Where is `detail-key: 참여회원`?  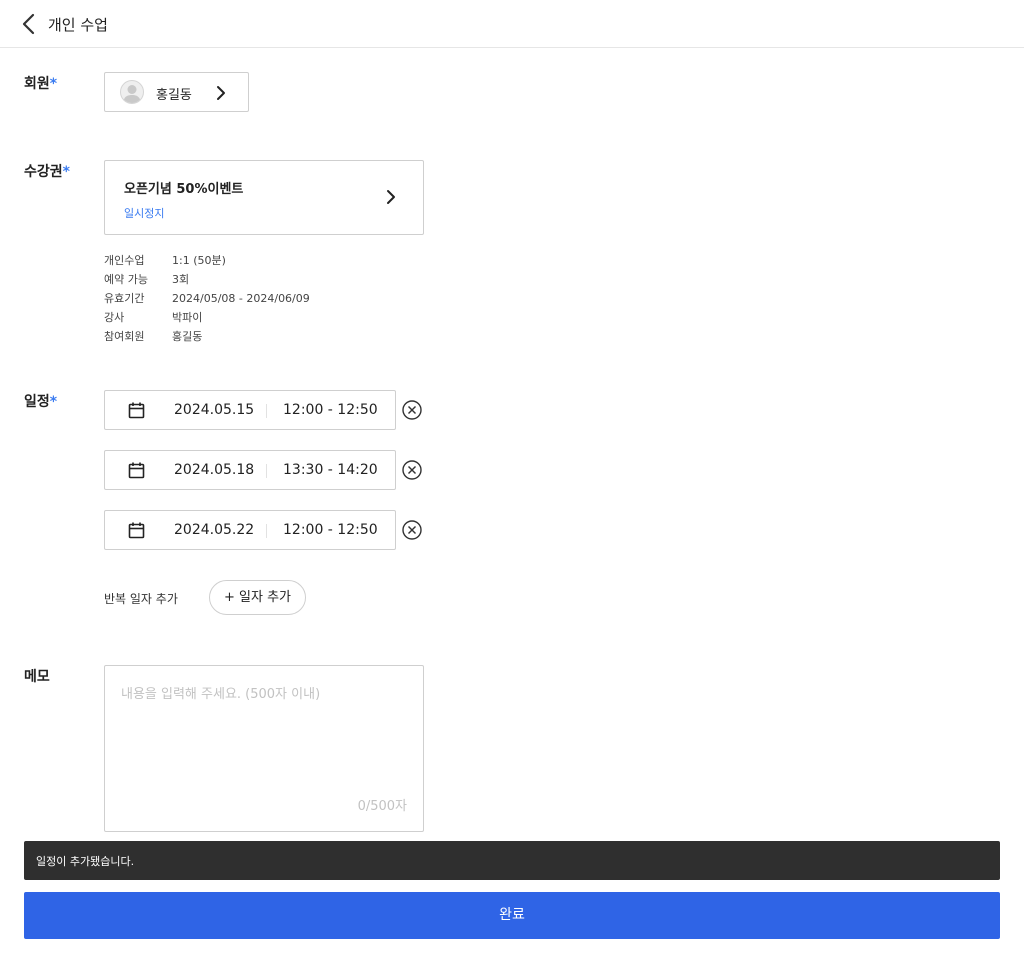
detail-key: 참여회원 is located at coordinates (124, 336).